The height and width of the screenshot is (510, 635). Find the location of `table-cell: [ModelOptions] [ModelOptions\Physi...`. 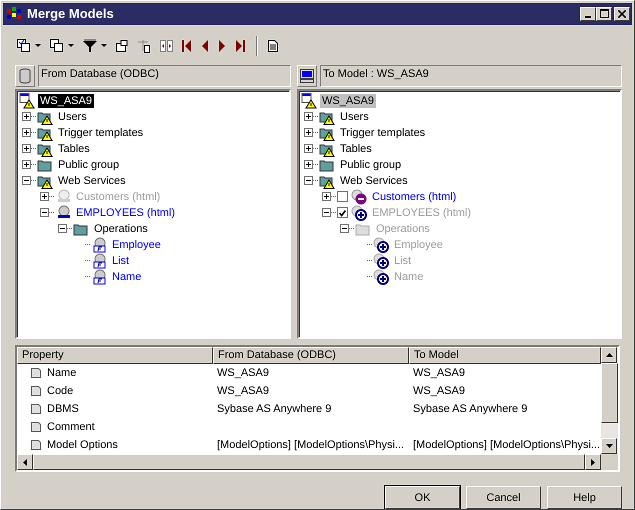

table-cell: [ModelOptions] [ModelOptions\Physi... is located at coordinates (506, 444).